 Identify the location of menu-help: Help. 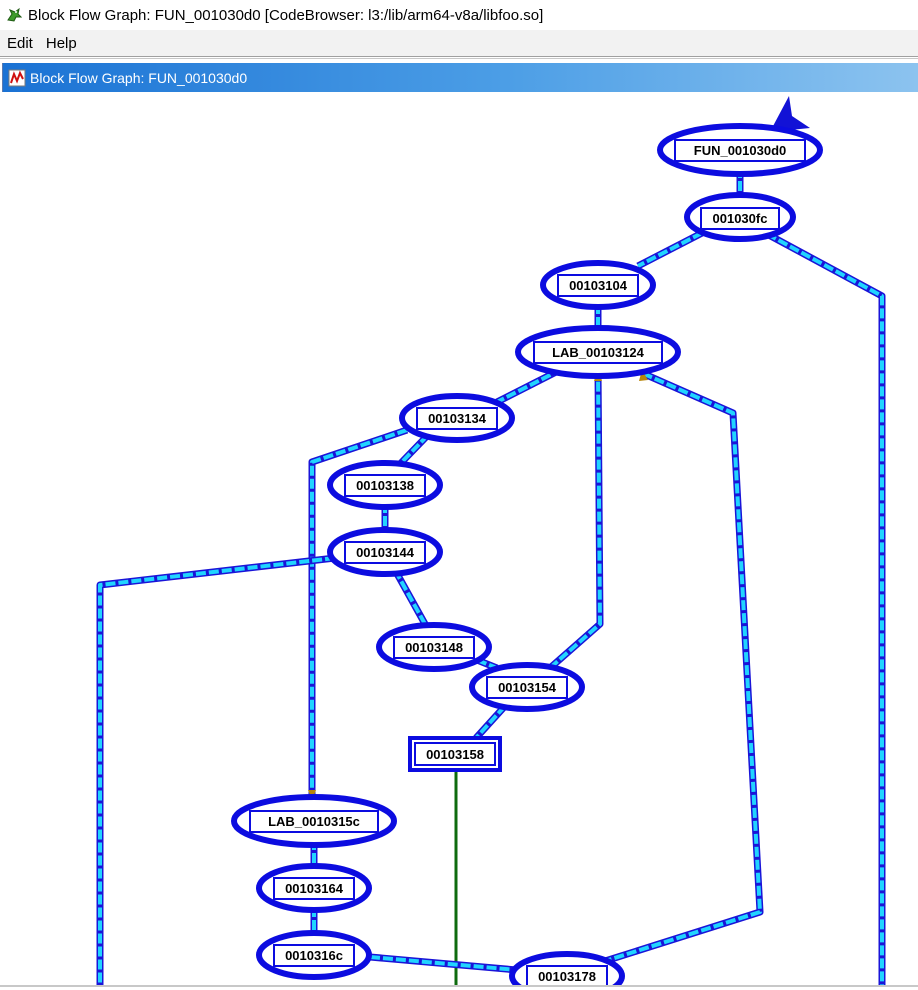
(61, 43).